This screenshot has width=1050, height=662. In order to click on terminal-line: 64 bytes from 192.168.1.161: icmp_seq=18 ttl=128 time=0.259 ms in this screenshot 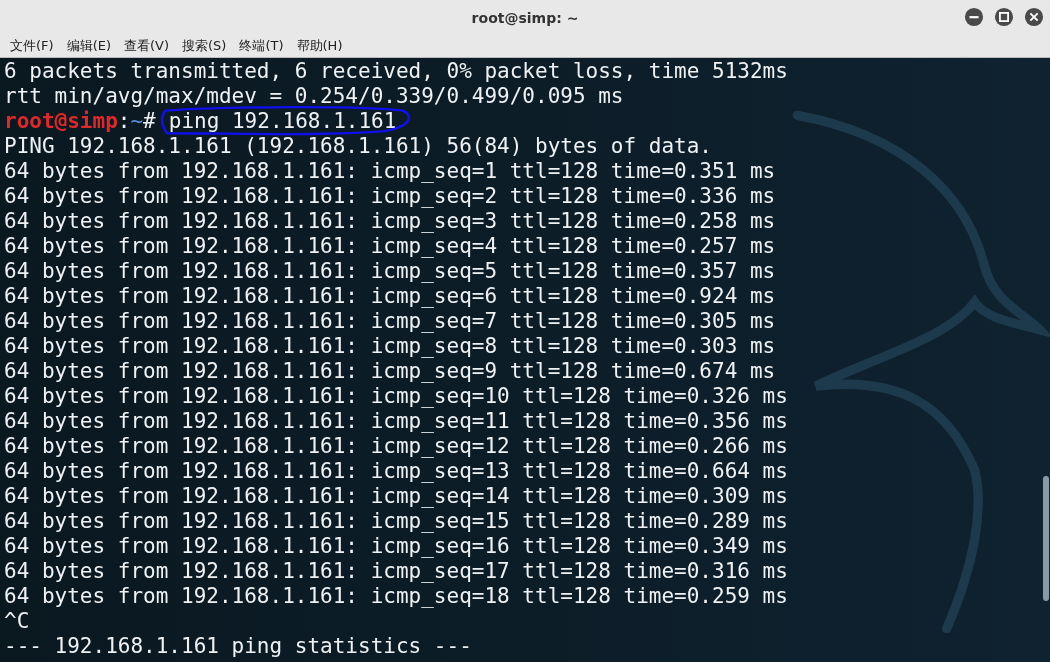, I will do `click(396, 596)`.